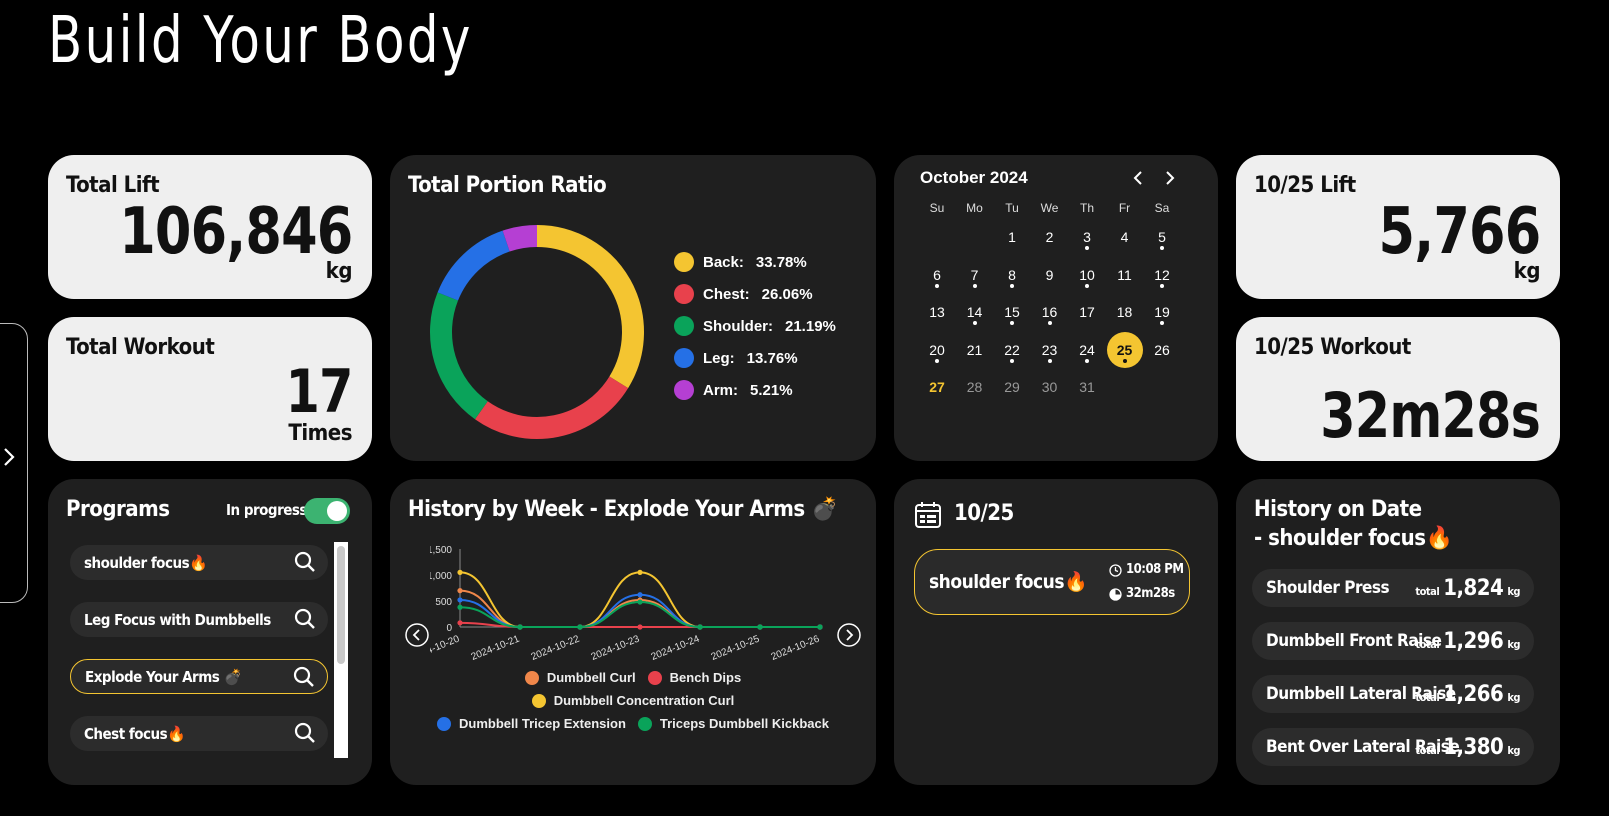  Describe the element at coordinates (937, 275) in the screenshot. I see `calendar-day: 6` at that location.